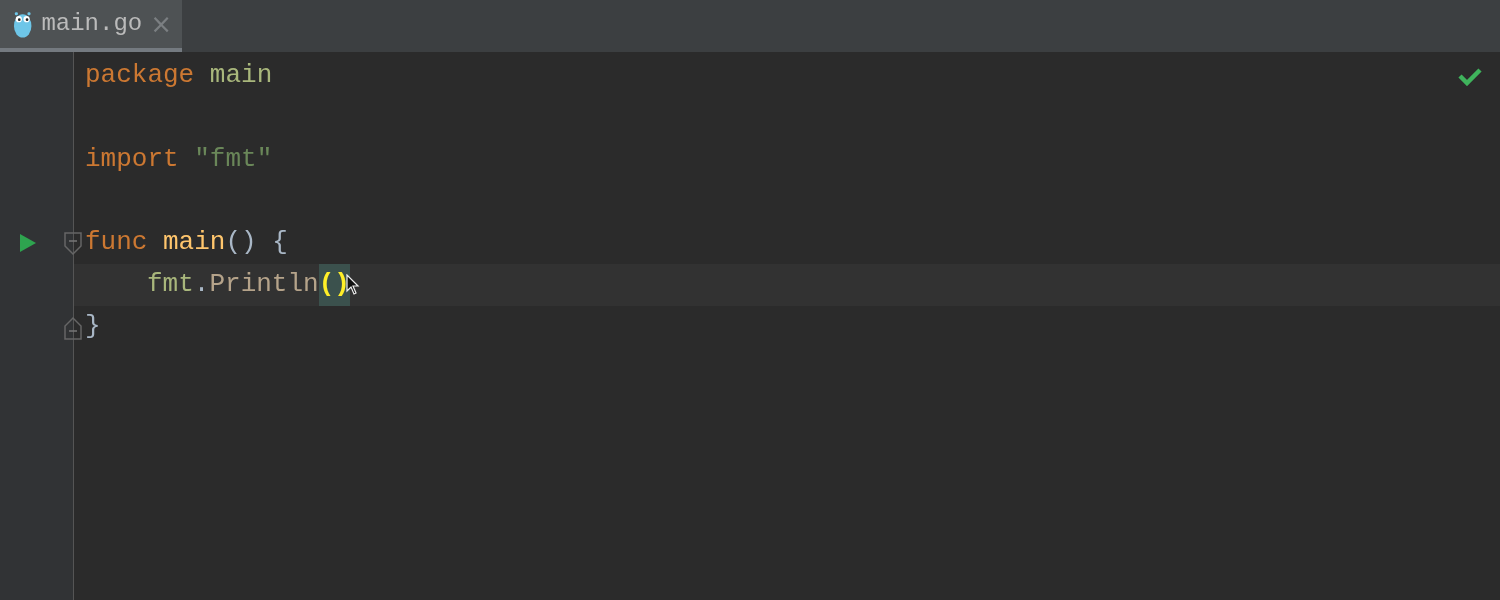  I want to click on code-line: func main() {, so click(186, 243).